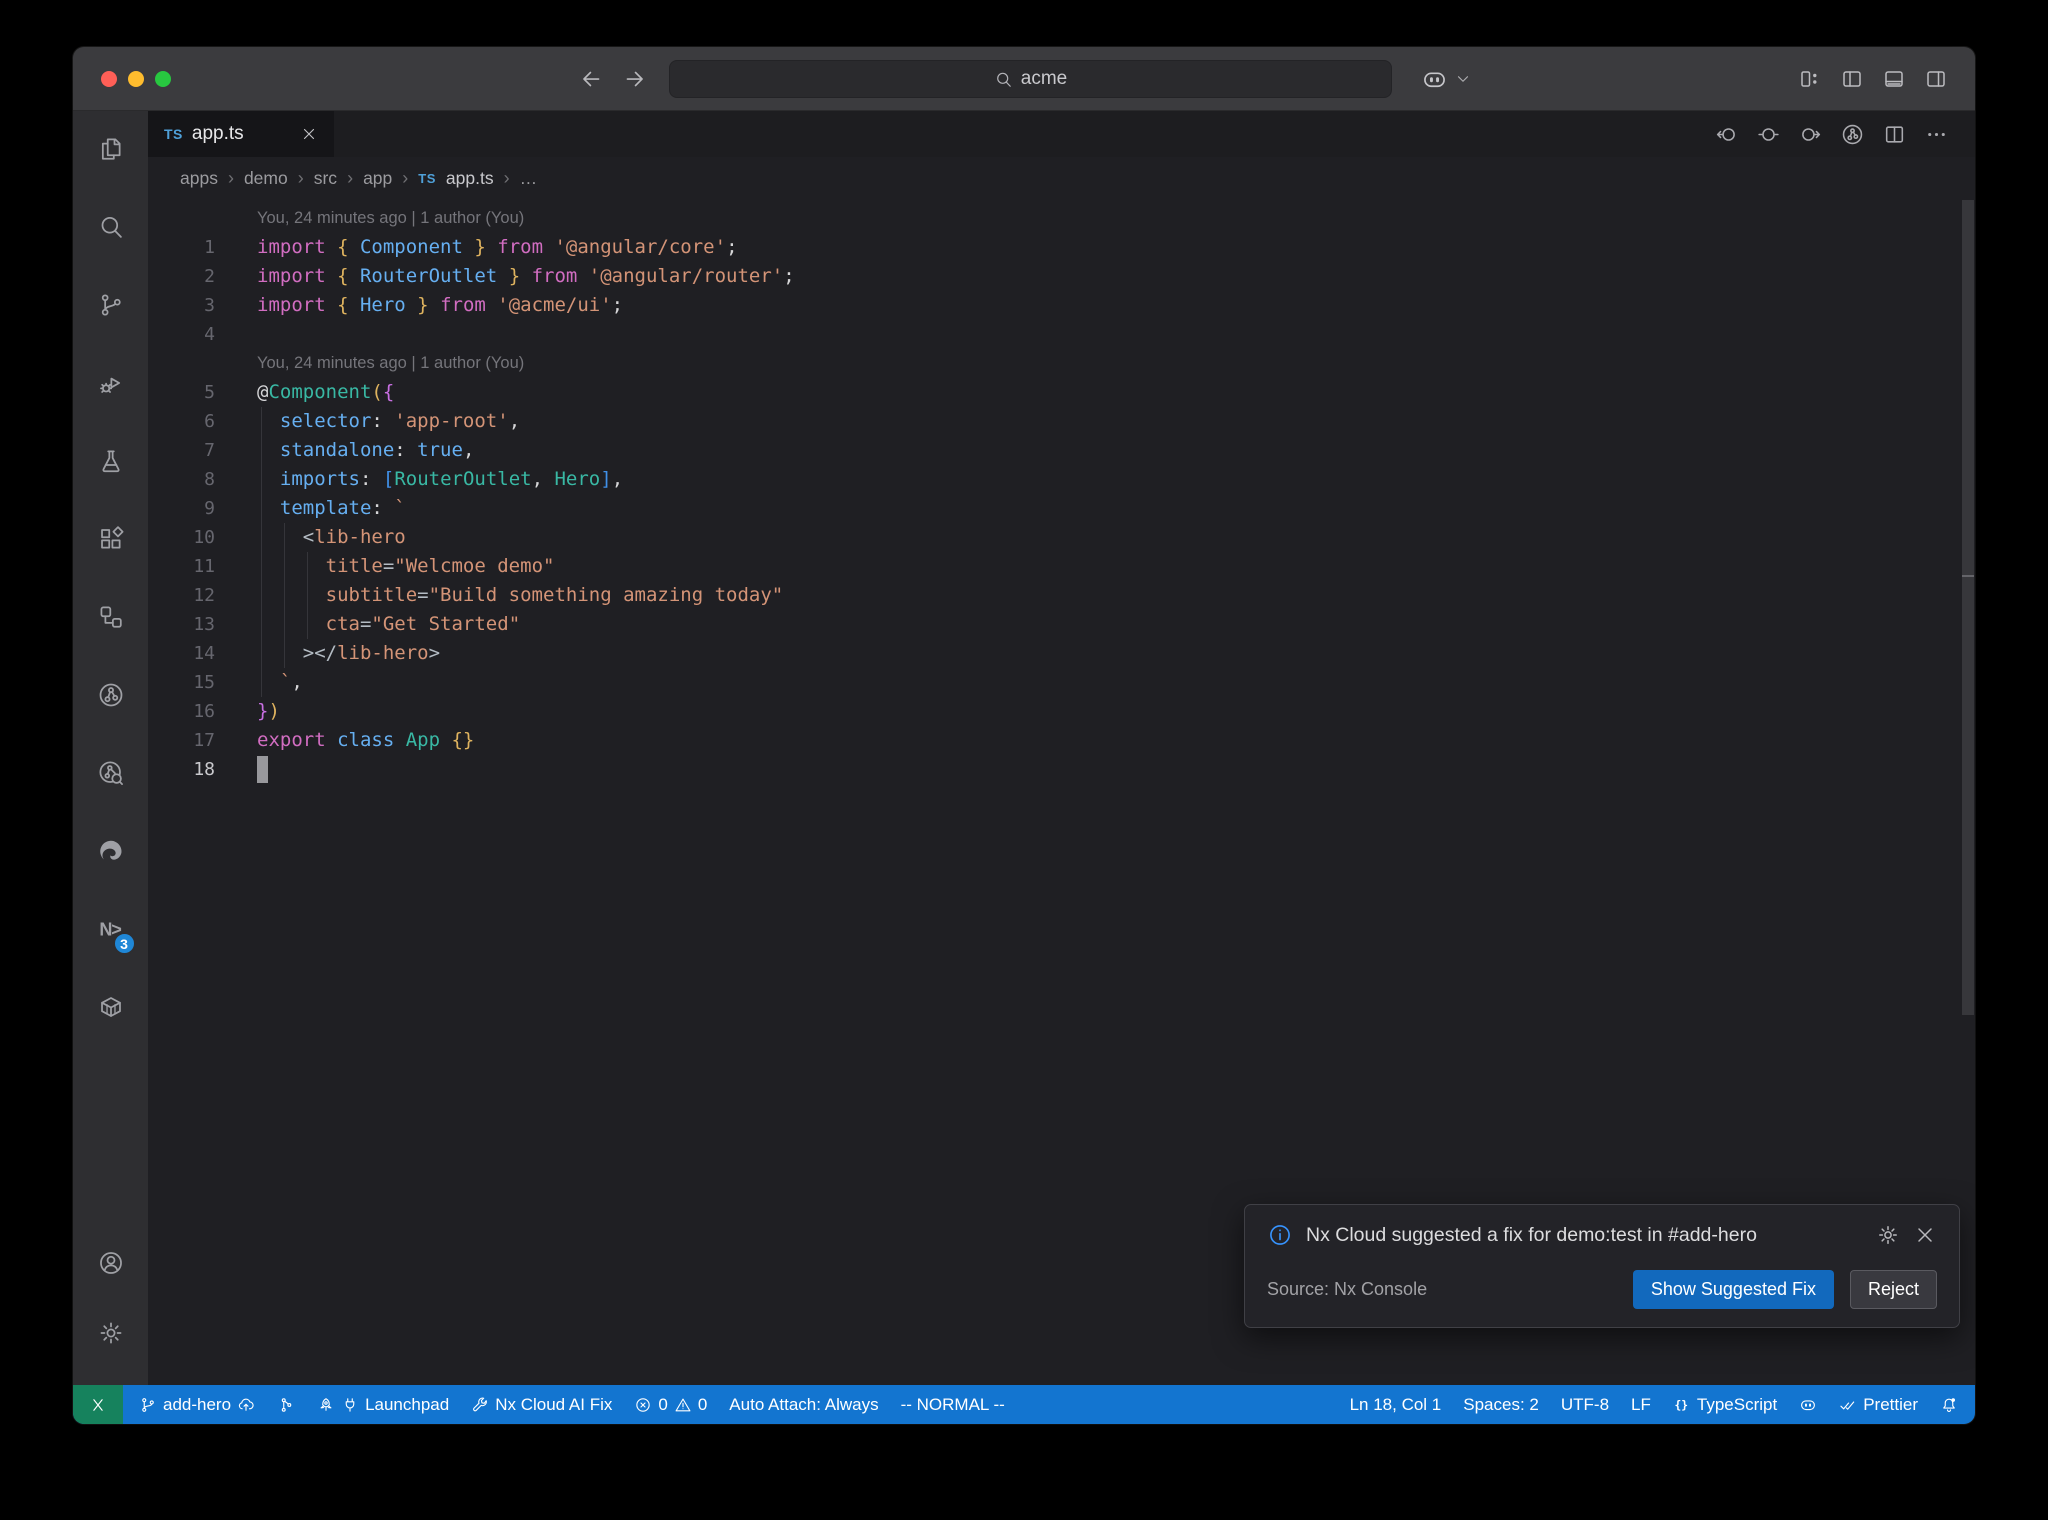 Image resolution: width=2048 pixels, height=1520 pixels. What do you see at coordinates (1733, 1289) in the screenshot?
I see `show-suggested-fix-button: Show Suggested Fix` at bounding box center [1733, 1289].